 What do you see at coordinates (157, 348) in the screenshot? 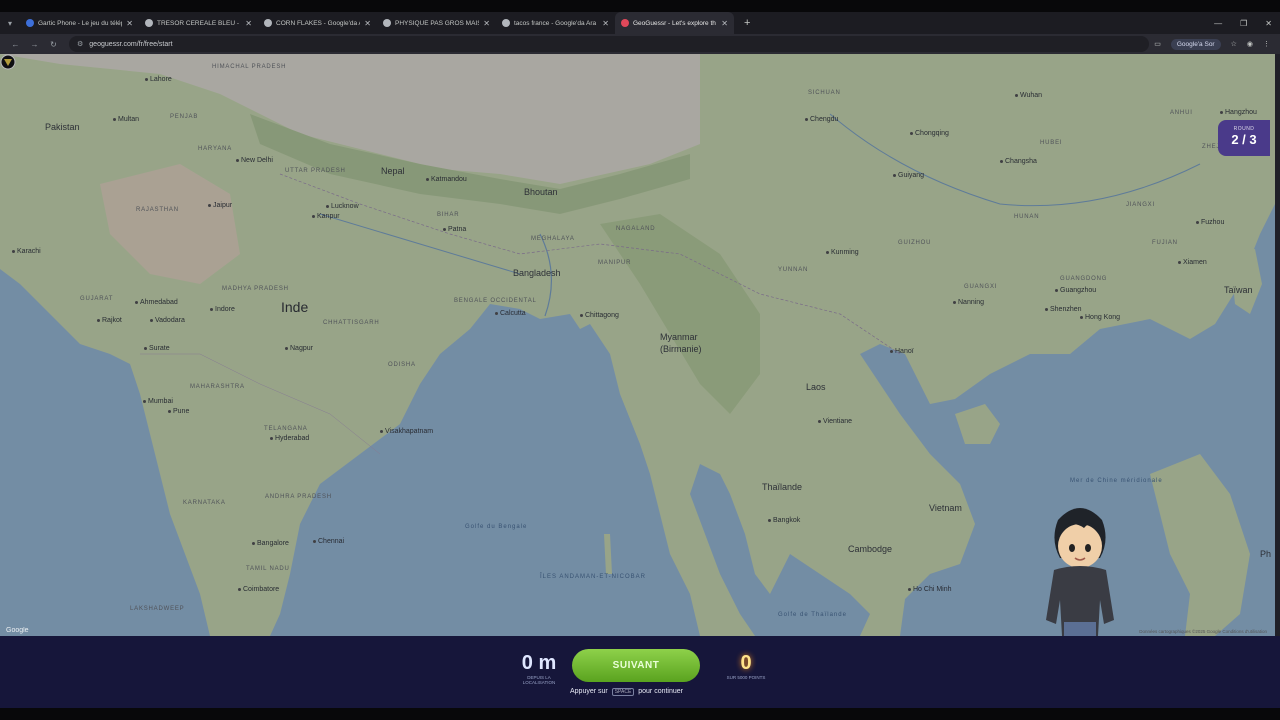
I see `map-city: Surate` at bounding box center [157, 348].